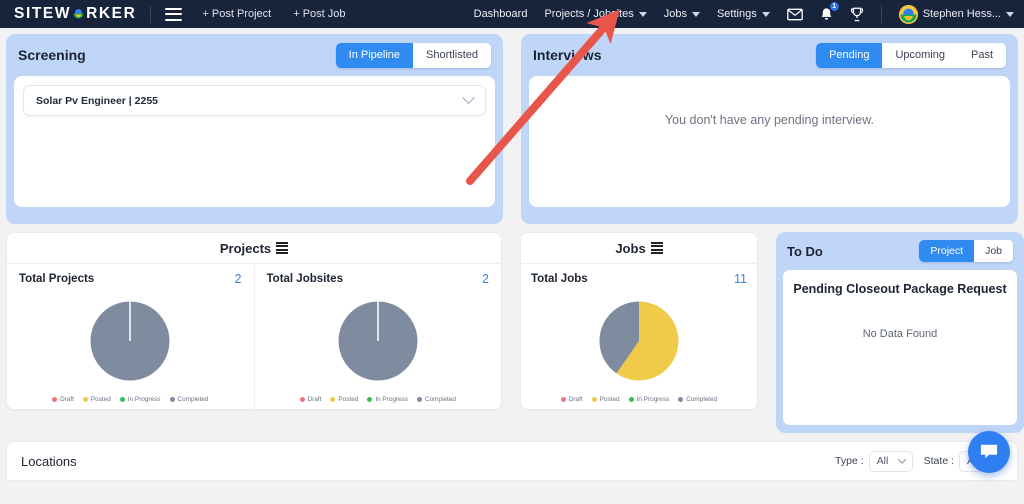 The height and width of the screenshot is (504, 1024). Describe the element at coordinates (890, 461) in the screenshot. I see `type-filter-select: All` at that location.